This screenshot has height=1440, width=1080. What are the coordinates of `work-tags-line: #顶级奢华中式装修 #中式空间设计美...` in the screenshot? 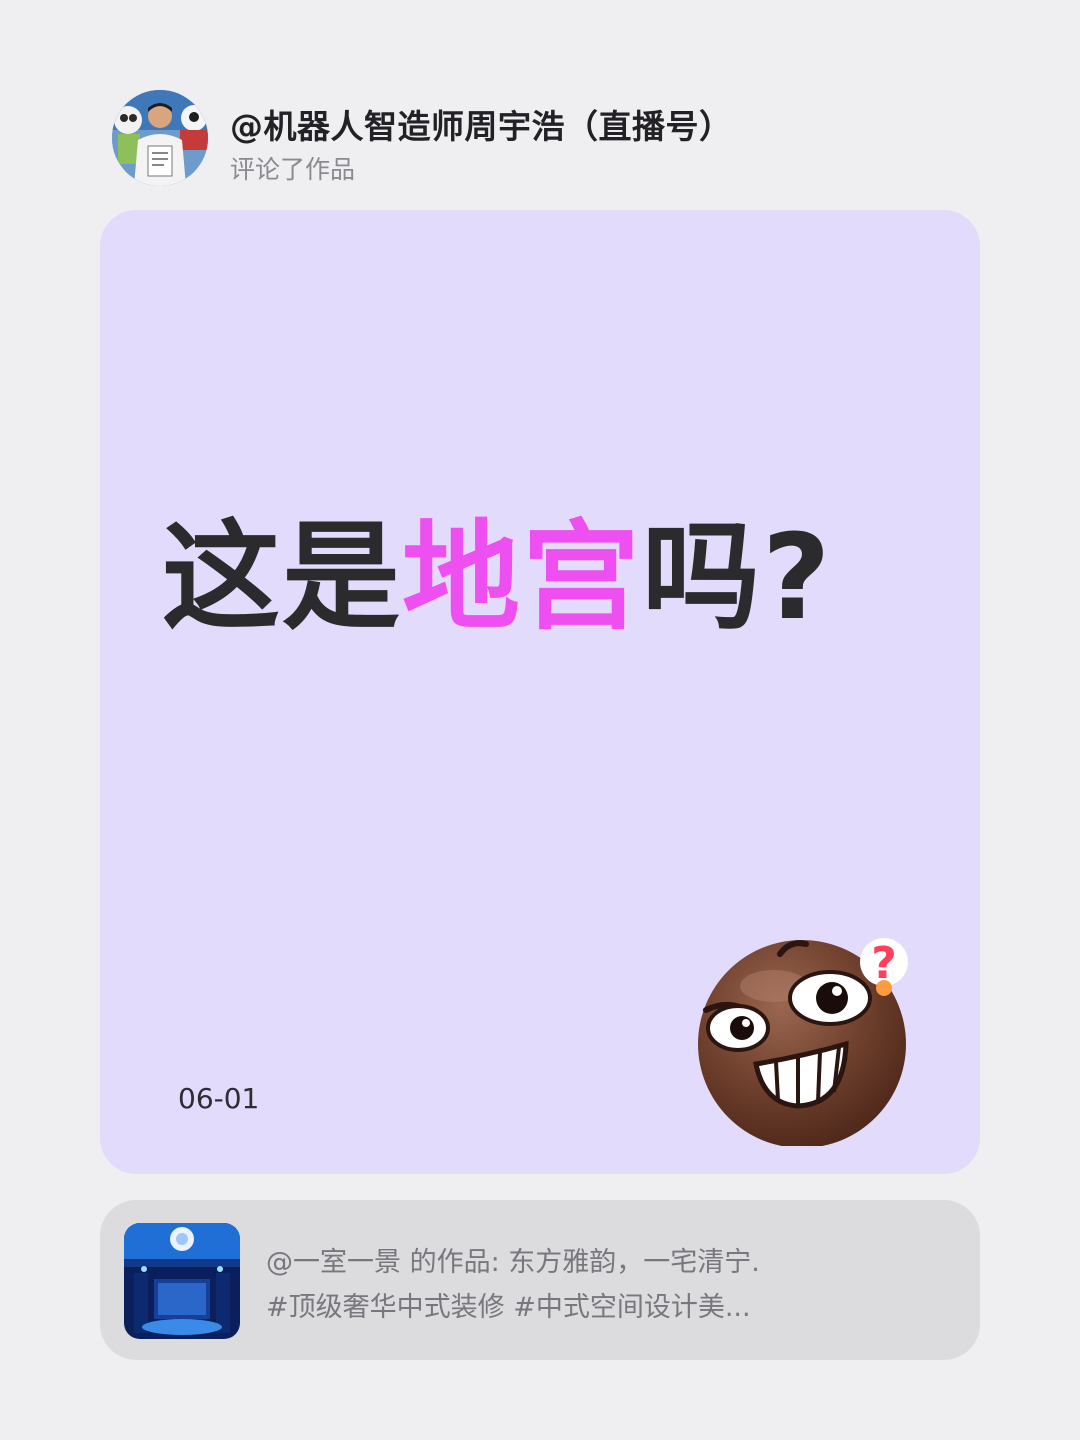 It's located at (508, 1307).